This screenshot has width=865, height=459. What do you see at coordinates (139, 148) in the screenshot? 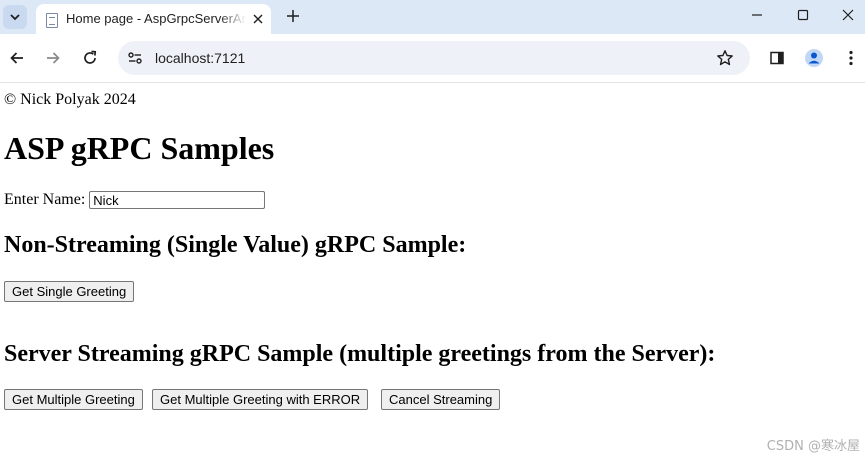
I see `page-title: ASP gRPC Samples` at bounding box center [139, 148].